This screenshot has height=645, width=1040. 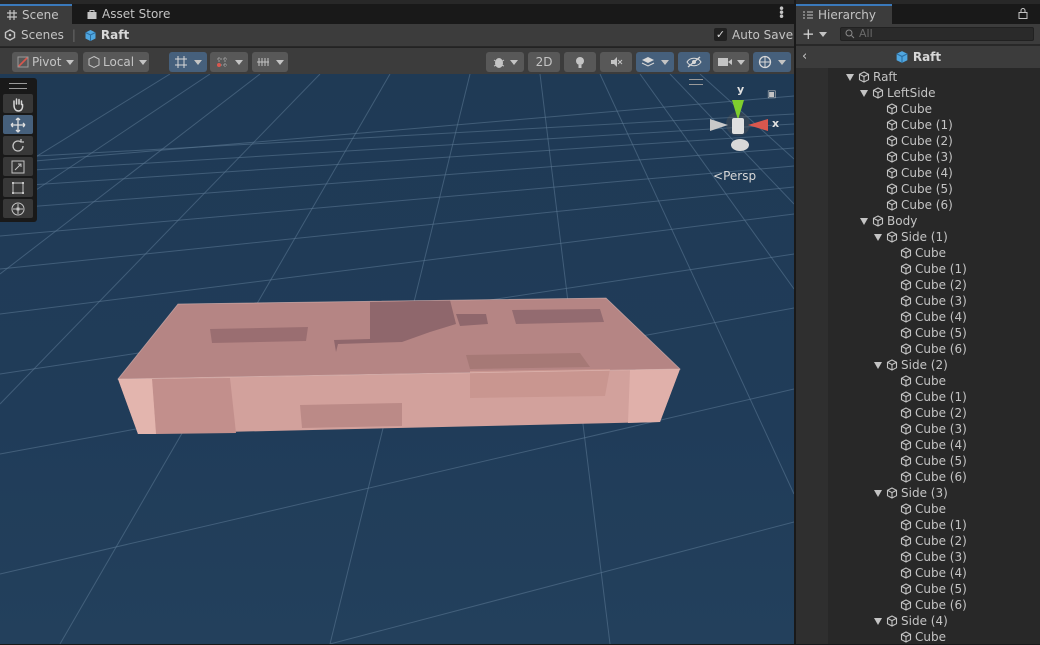 What do you see at coordinates (804, 56) in the screenshot?
I see `back-arrow-icon: ‹` at bounding box center [804, 56].